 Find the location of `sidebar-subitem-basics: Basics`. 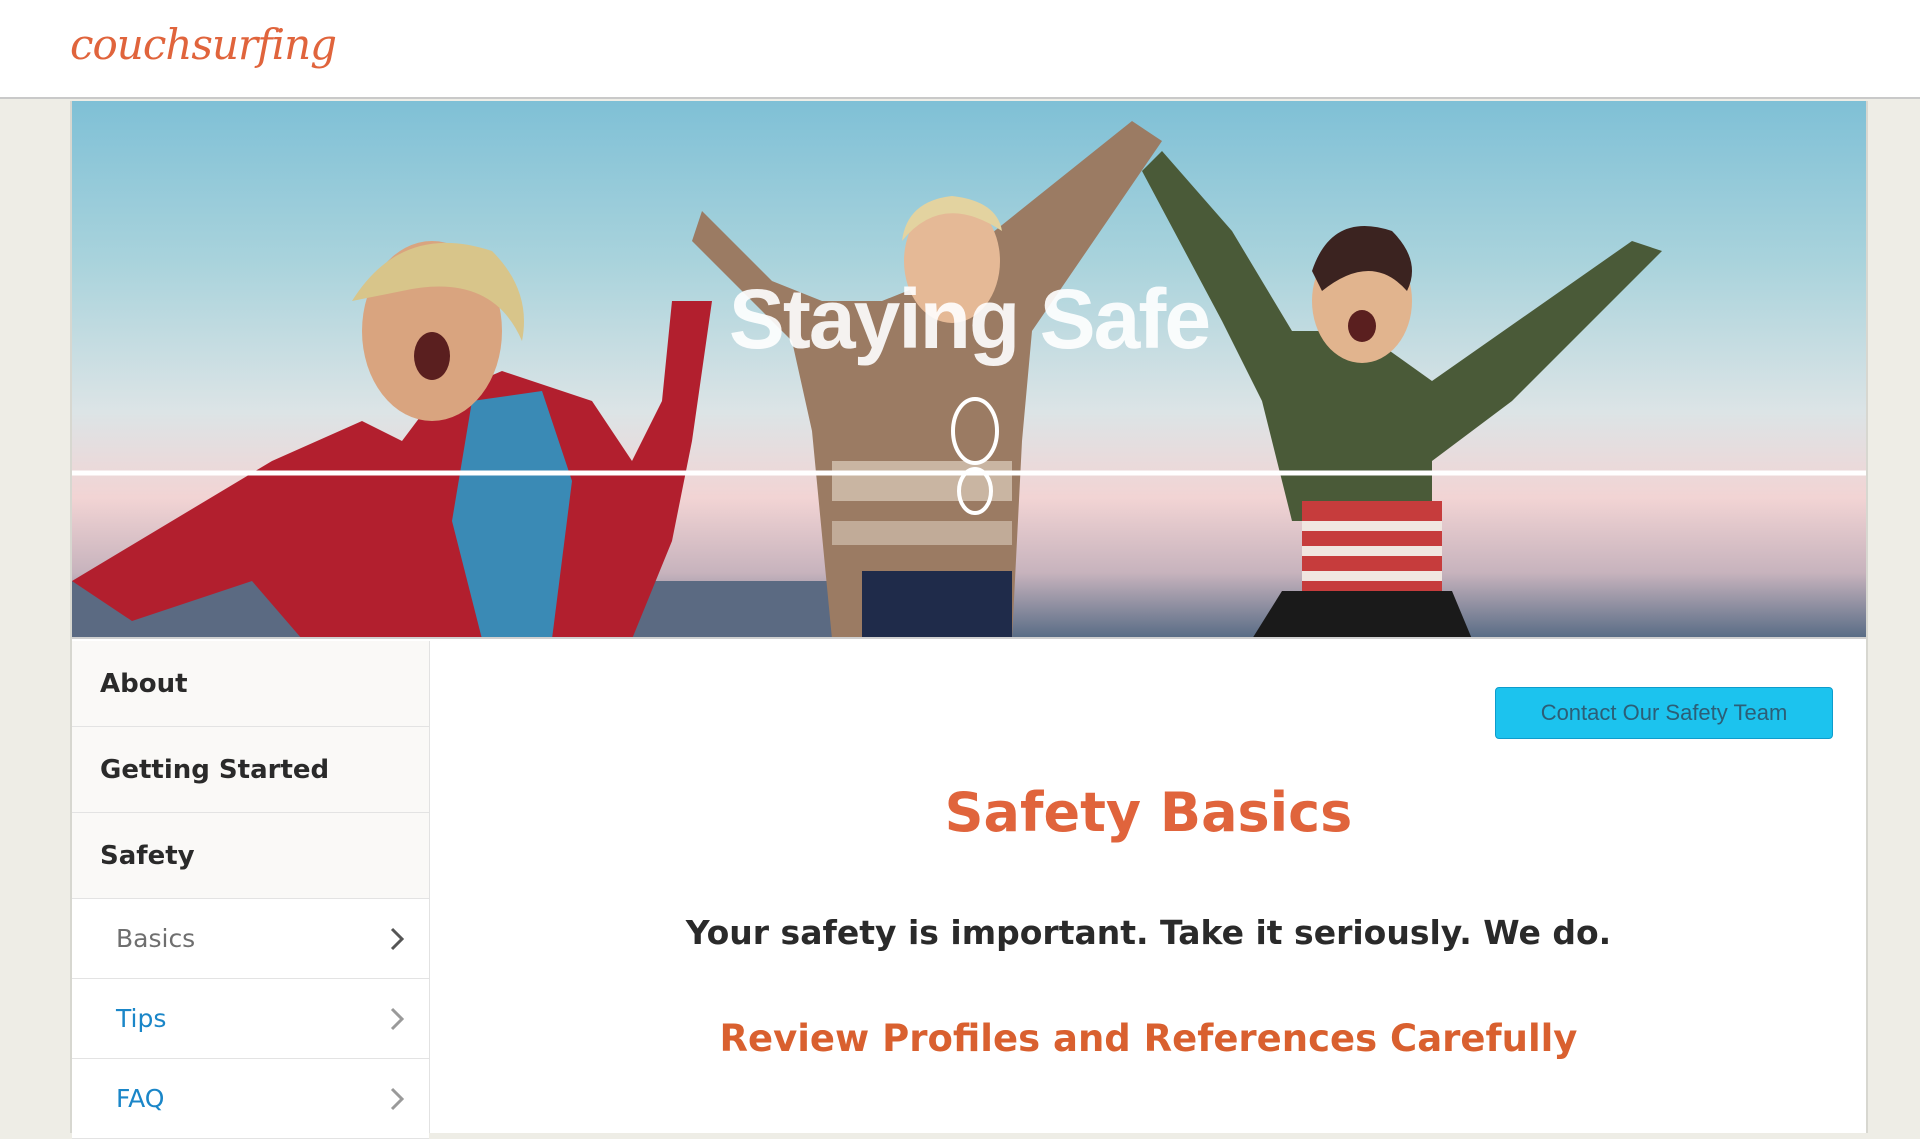

sidebar-subitem-basics: Basics is located at coordinates (250, 939).